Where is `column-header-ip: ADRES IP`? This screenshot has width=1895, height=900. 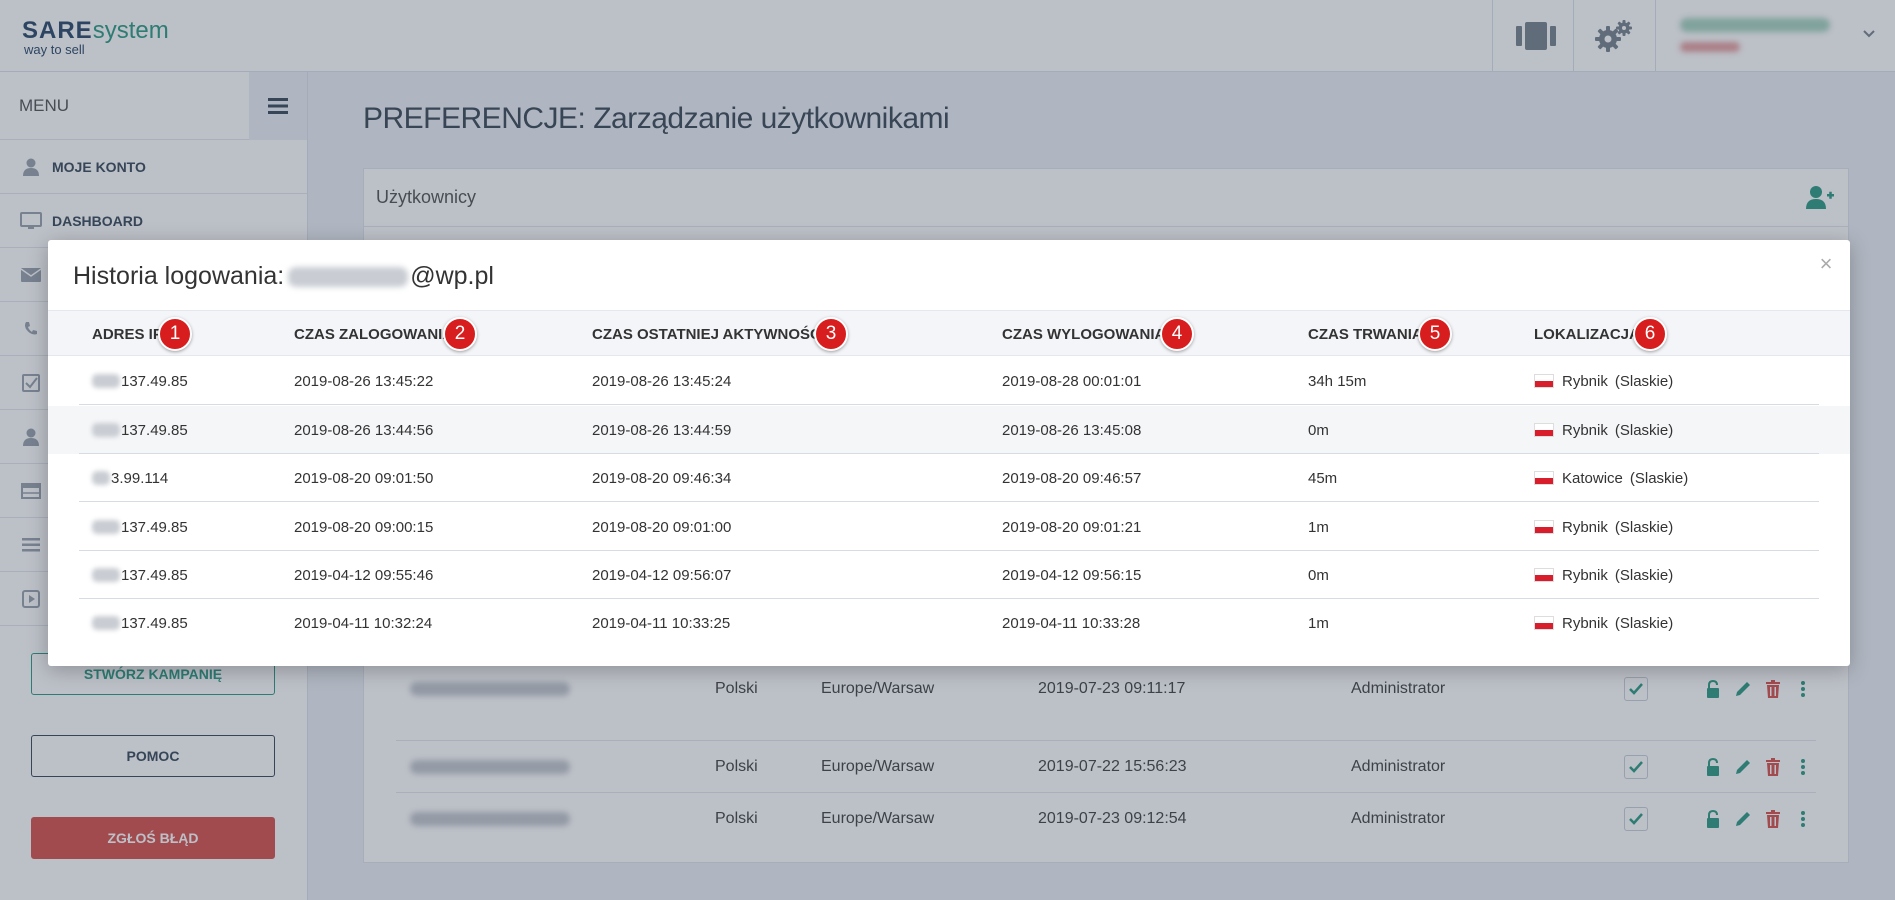
column-header-ip: ADRES IP is located at coordinates (127, 334).